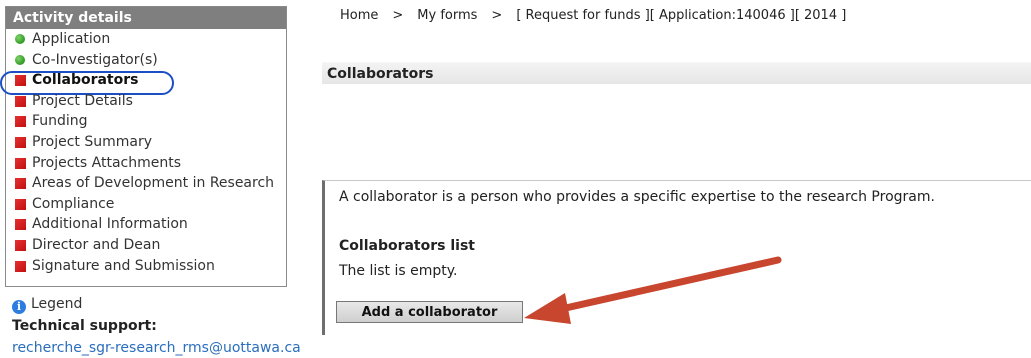  What do you see at coordinates (447, 15) in the screenshot?
I see `breadcrumb-my-forms: My forms` at bounding box center [447, 15].